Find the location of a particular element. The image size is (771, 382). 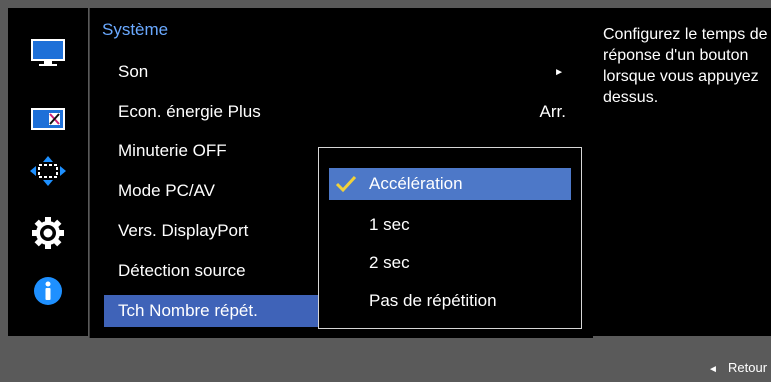

menu-item-mode-pc-av: Mode PC/AV is located at coordinates (205, 191).